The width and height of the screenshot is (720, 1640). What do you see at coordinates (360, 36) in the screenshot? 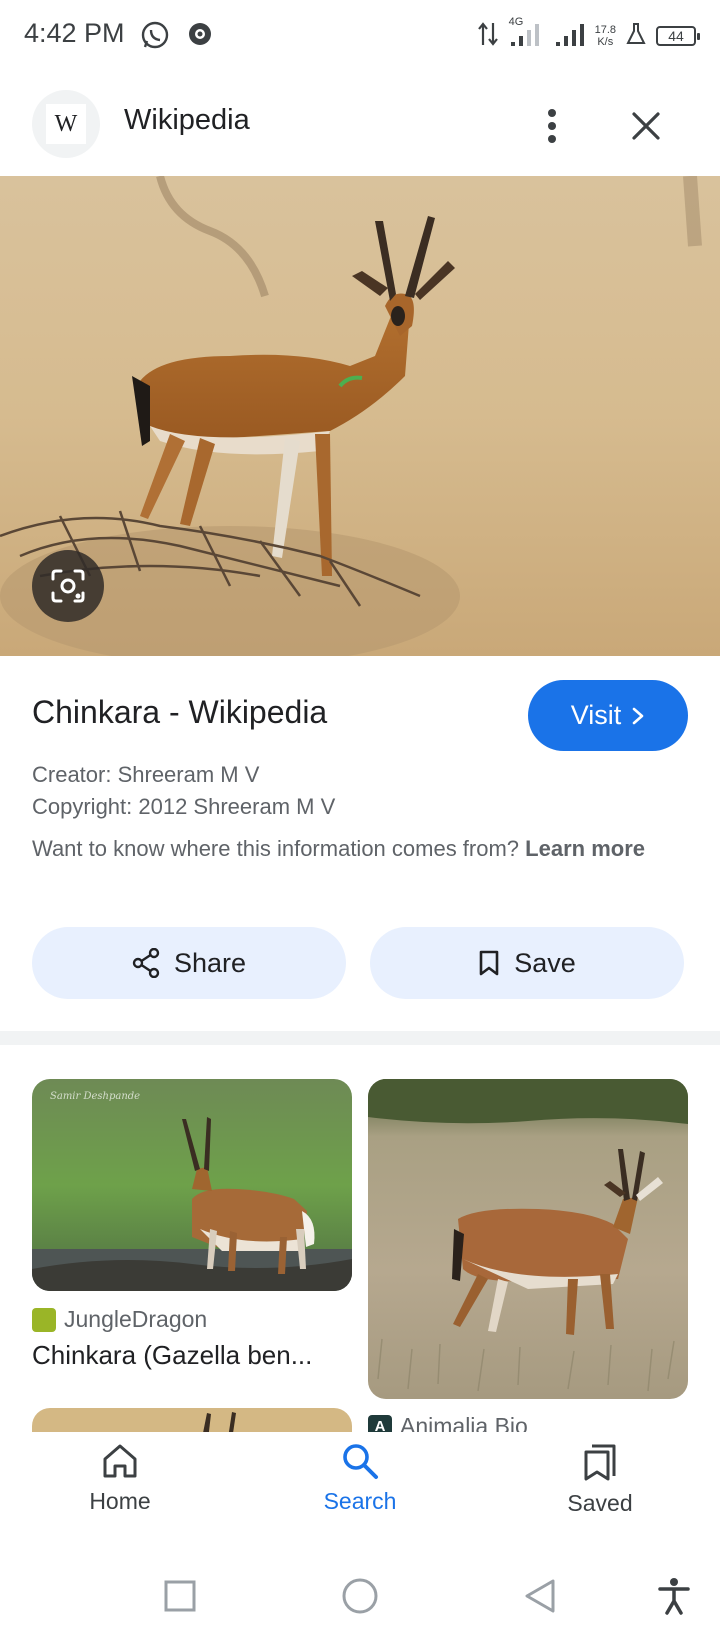
I see `status-bar: 4:42 PM 4G 17.8 K/s 44` at bounding box center [360, 36].